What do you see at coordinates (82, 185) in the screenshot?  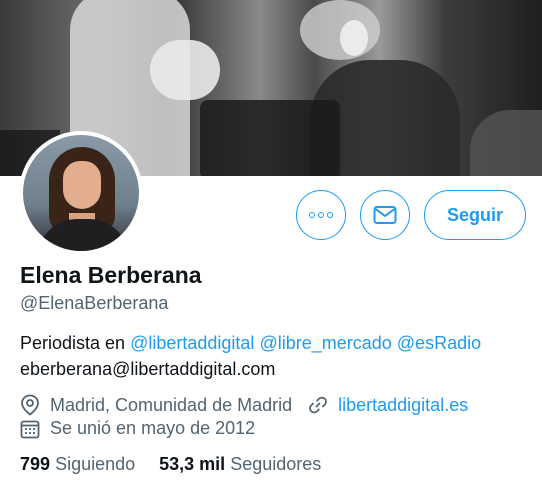 I see `avatar-face` at bounding box center [82, 185].